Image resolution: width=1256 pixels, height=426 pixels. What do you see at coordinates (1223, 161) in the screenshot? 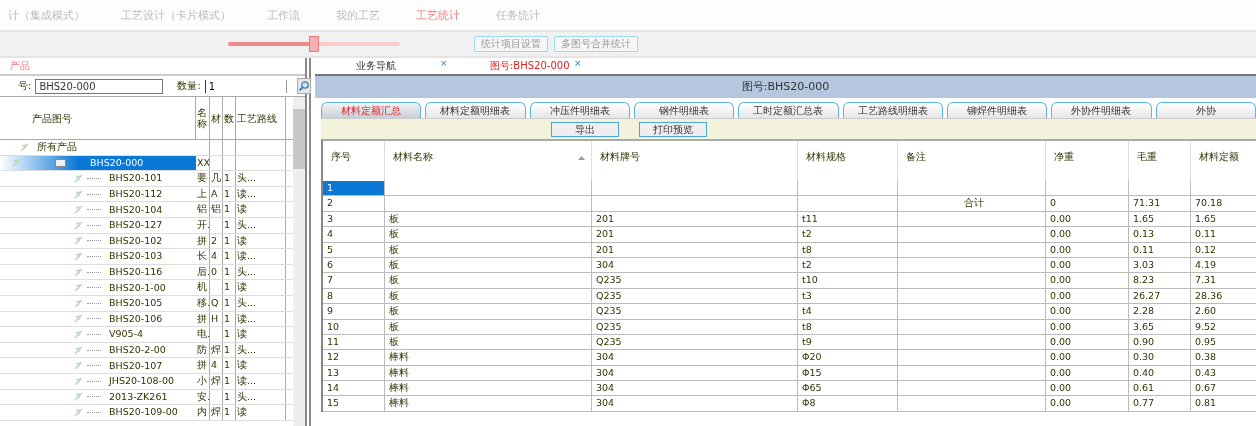
I see `column-header: 材料定额` at bounding box center [1223, 161].